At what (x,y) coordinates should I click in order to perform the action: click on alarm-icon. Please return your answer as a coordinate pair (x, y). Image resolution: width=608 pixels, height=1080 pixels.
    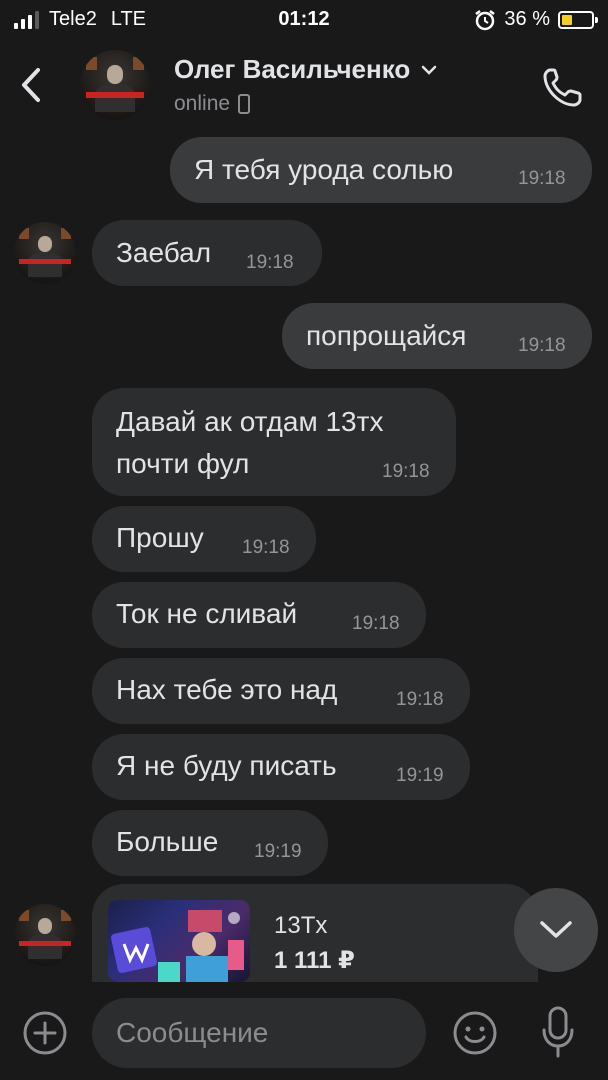
    Looking at the image, I should click on (485, 19).